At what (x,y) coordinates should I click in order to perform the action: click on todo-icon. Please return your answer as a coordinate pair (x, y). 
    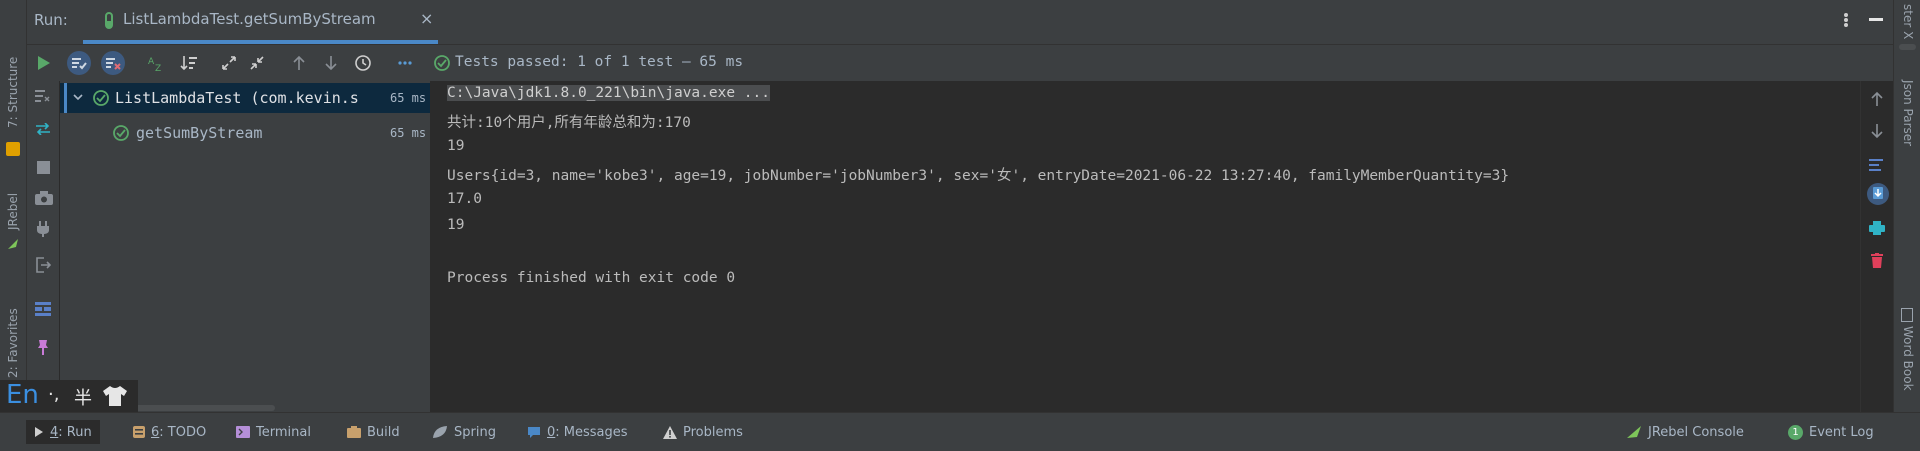
    Looking at the image, I should click on (139, 432).